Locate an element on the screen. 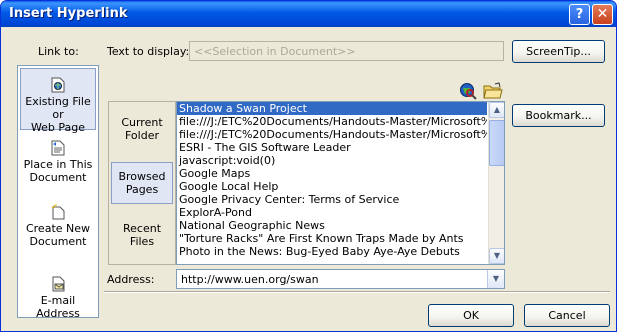 The image size is (617, 332). close-icon: ✕ is located at coordinates (602, 14).